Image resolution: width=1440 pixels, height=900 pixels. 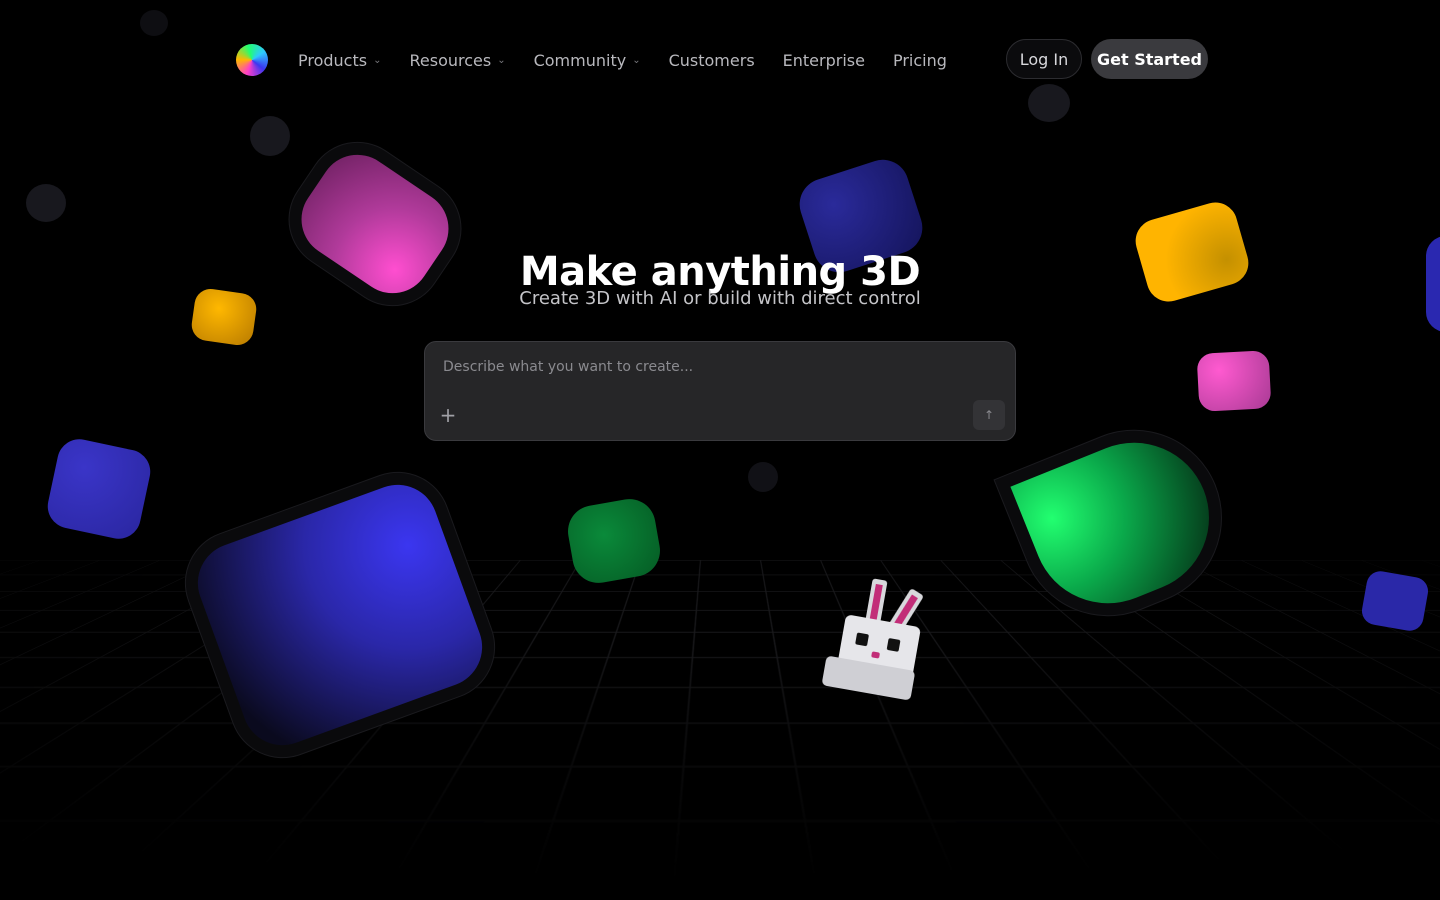 What do you see at coordinates (580, 60) in the screenshot?
I see `nav-item-label: Community` at bounding box center [580, 60].